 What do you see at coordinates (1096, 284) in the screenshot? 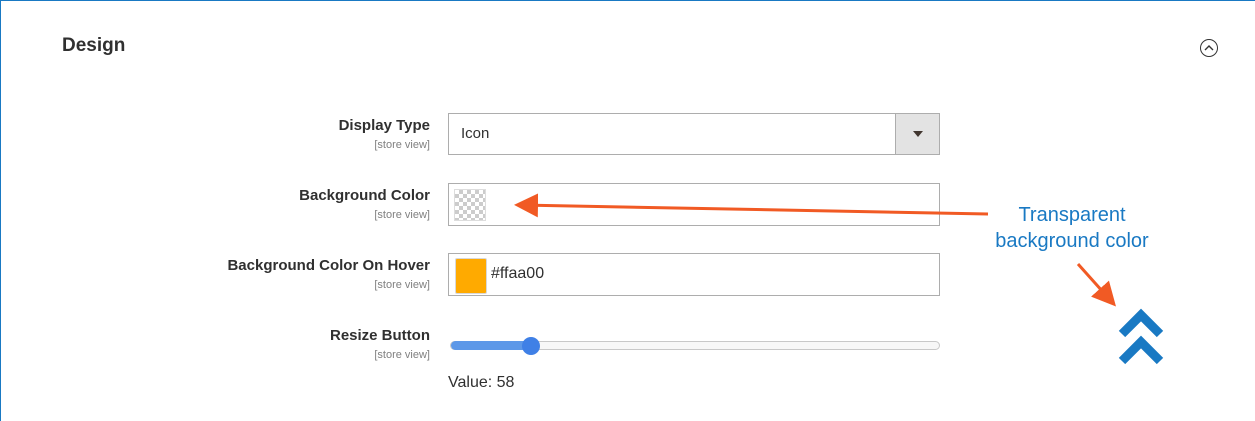
I see `annotation-arrow-to-preview` at bounding box center [1096, 284].